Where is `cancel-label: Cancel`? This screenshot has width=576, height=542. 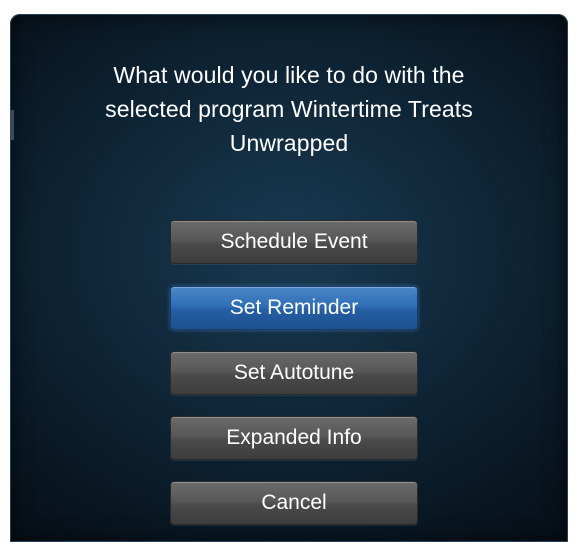
cancel-label: Cancel is located at coordinates (294, 502).